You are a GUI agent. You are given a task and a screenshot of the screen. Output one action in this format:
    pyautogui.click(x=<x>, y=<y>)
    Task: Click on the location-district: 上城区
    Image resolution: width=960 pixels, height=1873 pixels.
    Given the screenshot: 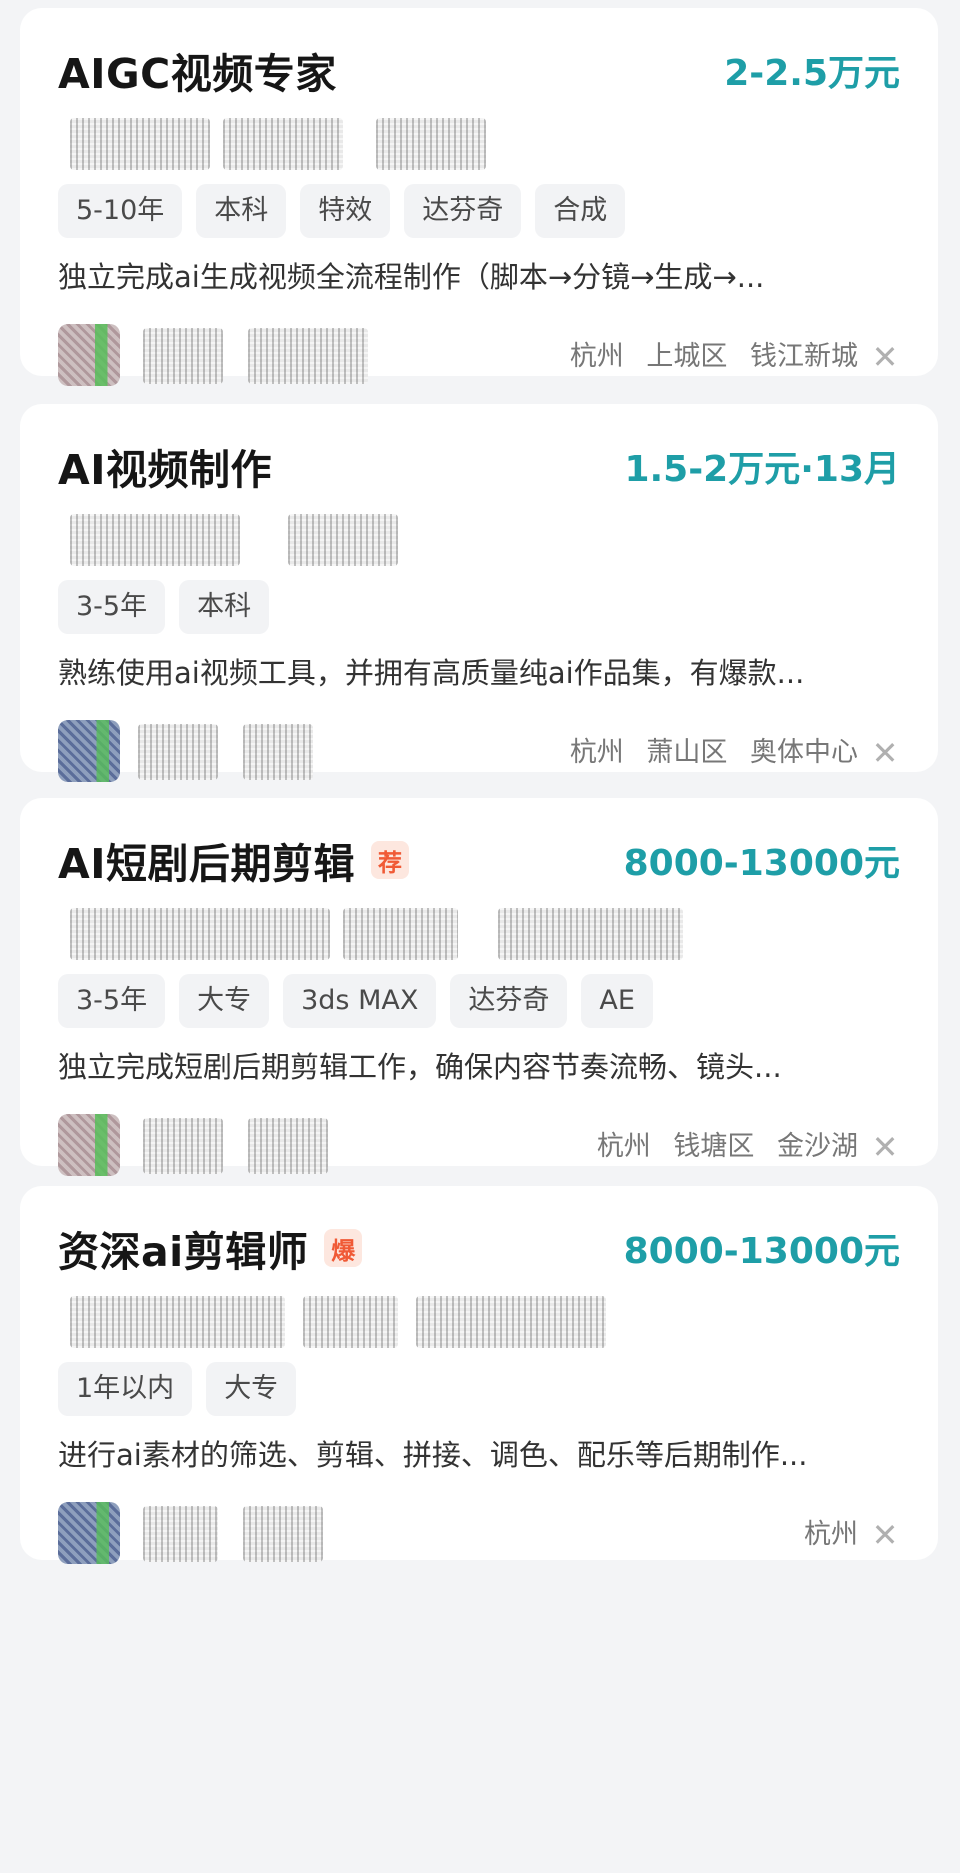 What is the action you would take?
    pyautogui.click(x=687, y=356)
    